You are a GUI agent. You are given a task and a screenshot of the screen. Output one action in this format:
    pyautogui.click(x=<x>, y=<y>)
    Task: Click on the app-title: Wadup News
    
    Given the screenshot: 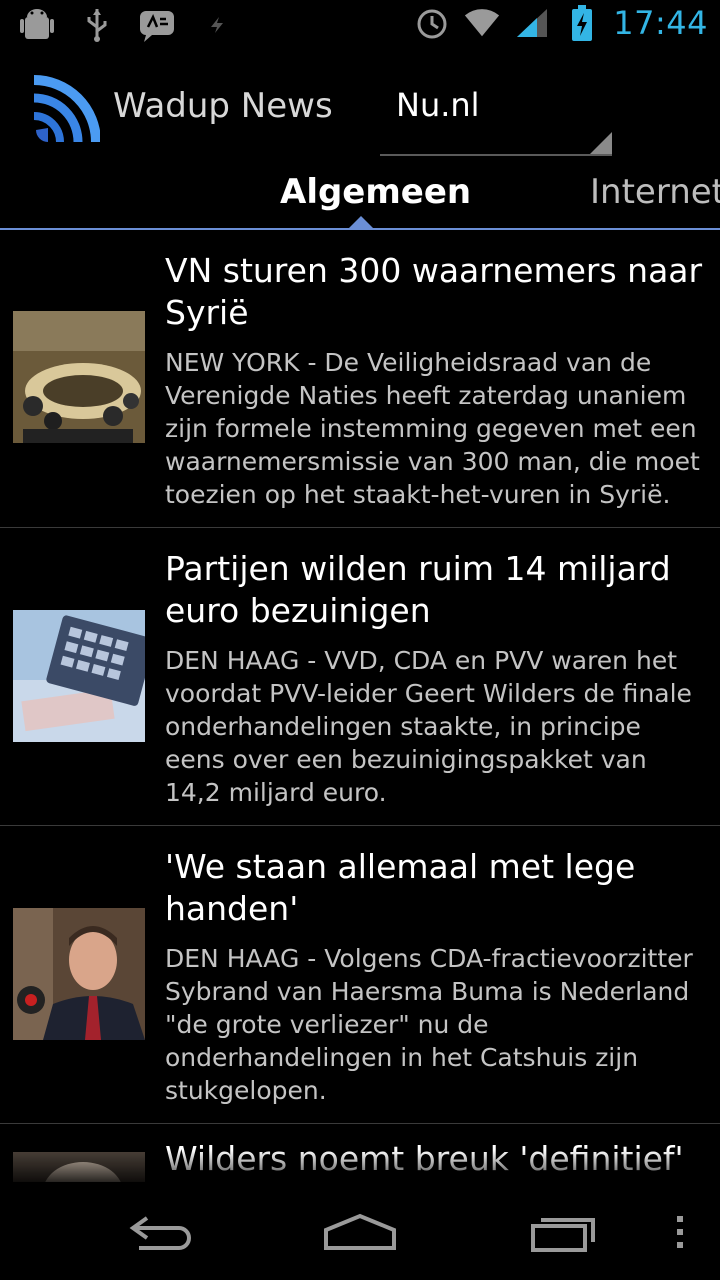 What is the action you would take?
    pyautogui.click(x=223, y=106)
    